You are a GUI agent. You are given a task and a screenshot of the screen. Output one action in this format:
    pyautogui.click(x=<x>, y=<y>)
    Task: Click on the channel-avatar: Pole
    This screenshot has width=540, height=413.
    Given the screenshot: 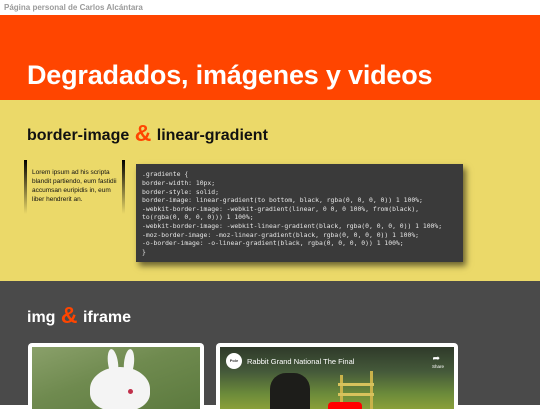 What is the action you would take?
    pyautogui.click(x=234, y=361)
    